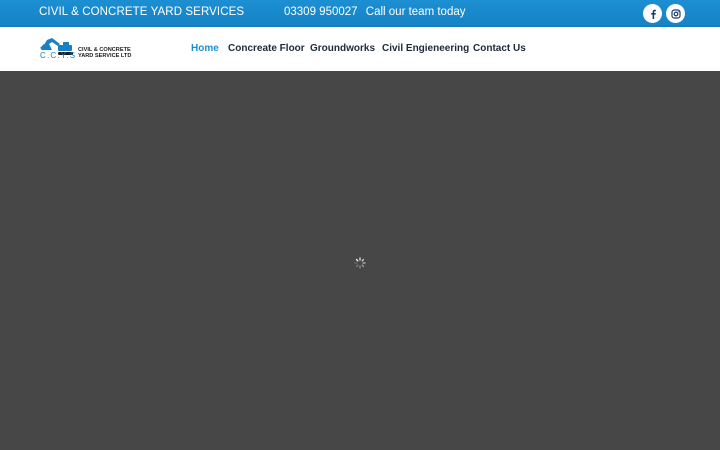  I want to click on facebook-icon, so click(653, 14).